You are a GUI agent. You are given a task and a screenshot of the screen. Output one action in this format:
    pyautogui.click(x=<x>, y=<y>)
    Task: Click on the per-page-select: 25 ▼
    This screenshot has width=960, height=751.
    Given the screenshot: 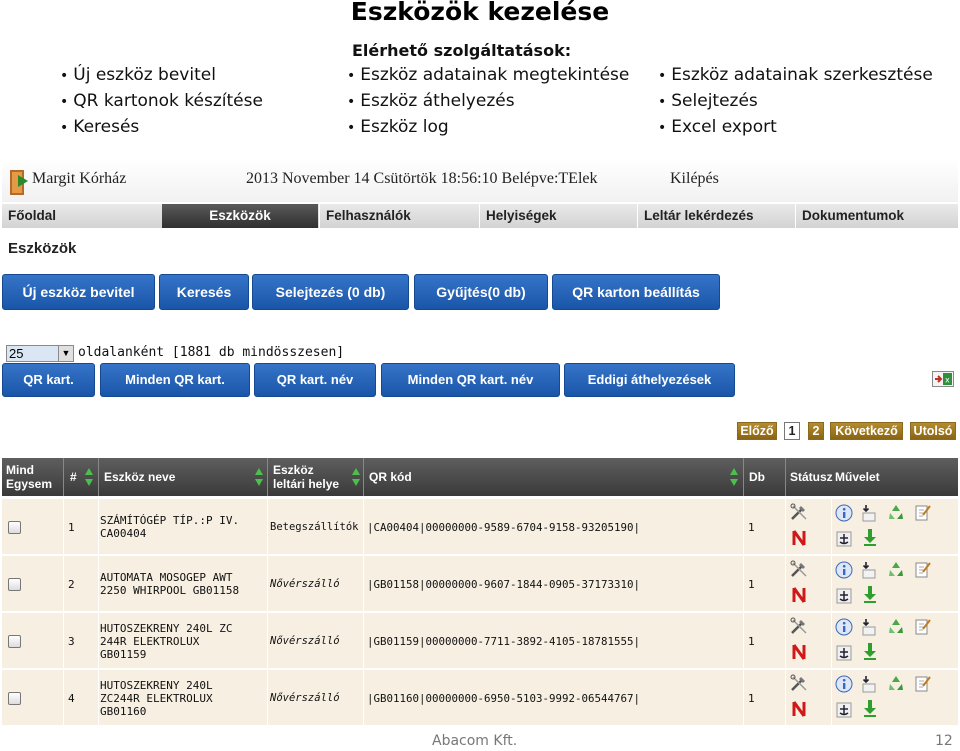 What is the action you would take?
    pyautogui.click(x=40, y=353)
    